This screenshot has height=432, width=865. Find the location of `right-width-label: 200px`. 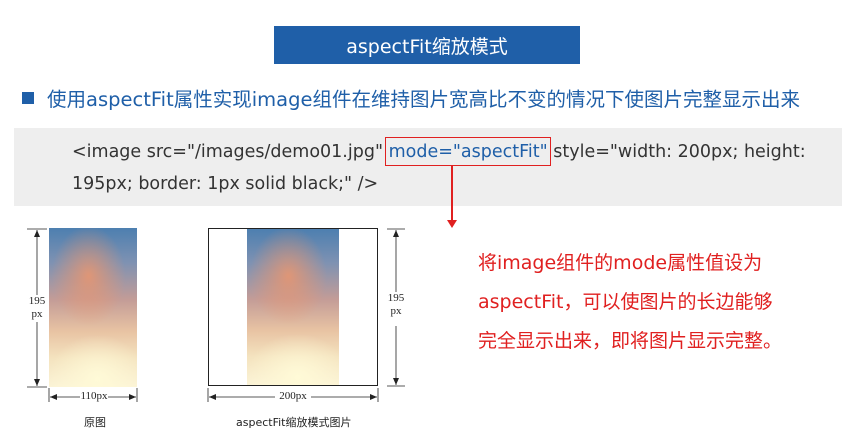

right-width-label: 200px is located at coordinates (293, 396).